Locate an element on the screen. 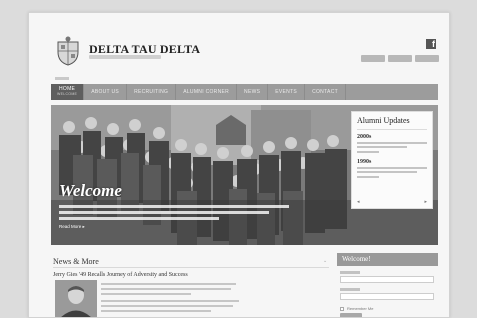 Image resolution: width=477 pixels, height=318 pixels. remember-me-row: Remember Me is located at coordinates (356, 308).